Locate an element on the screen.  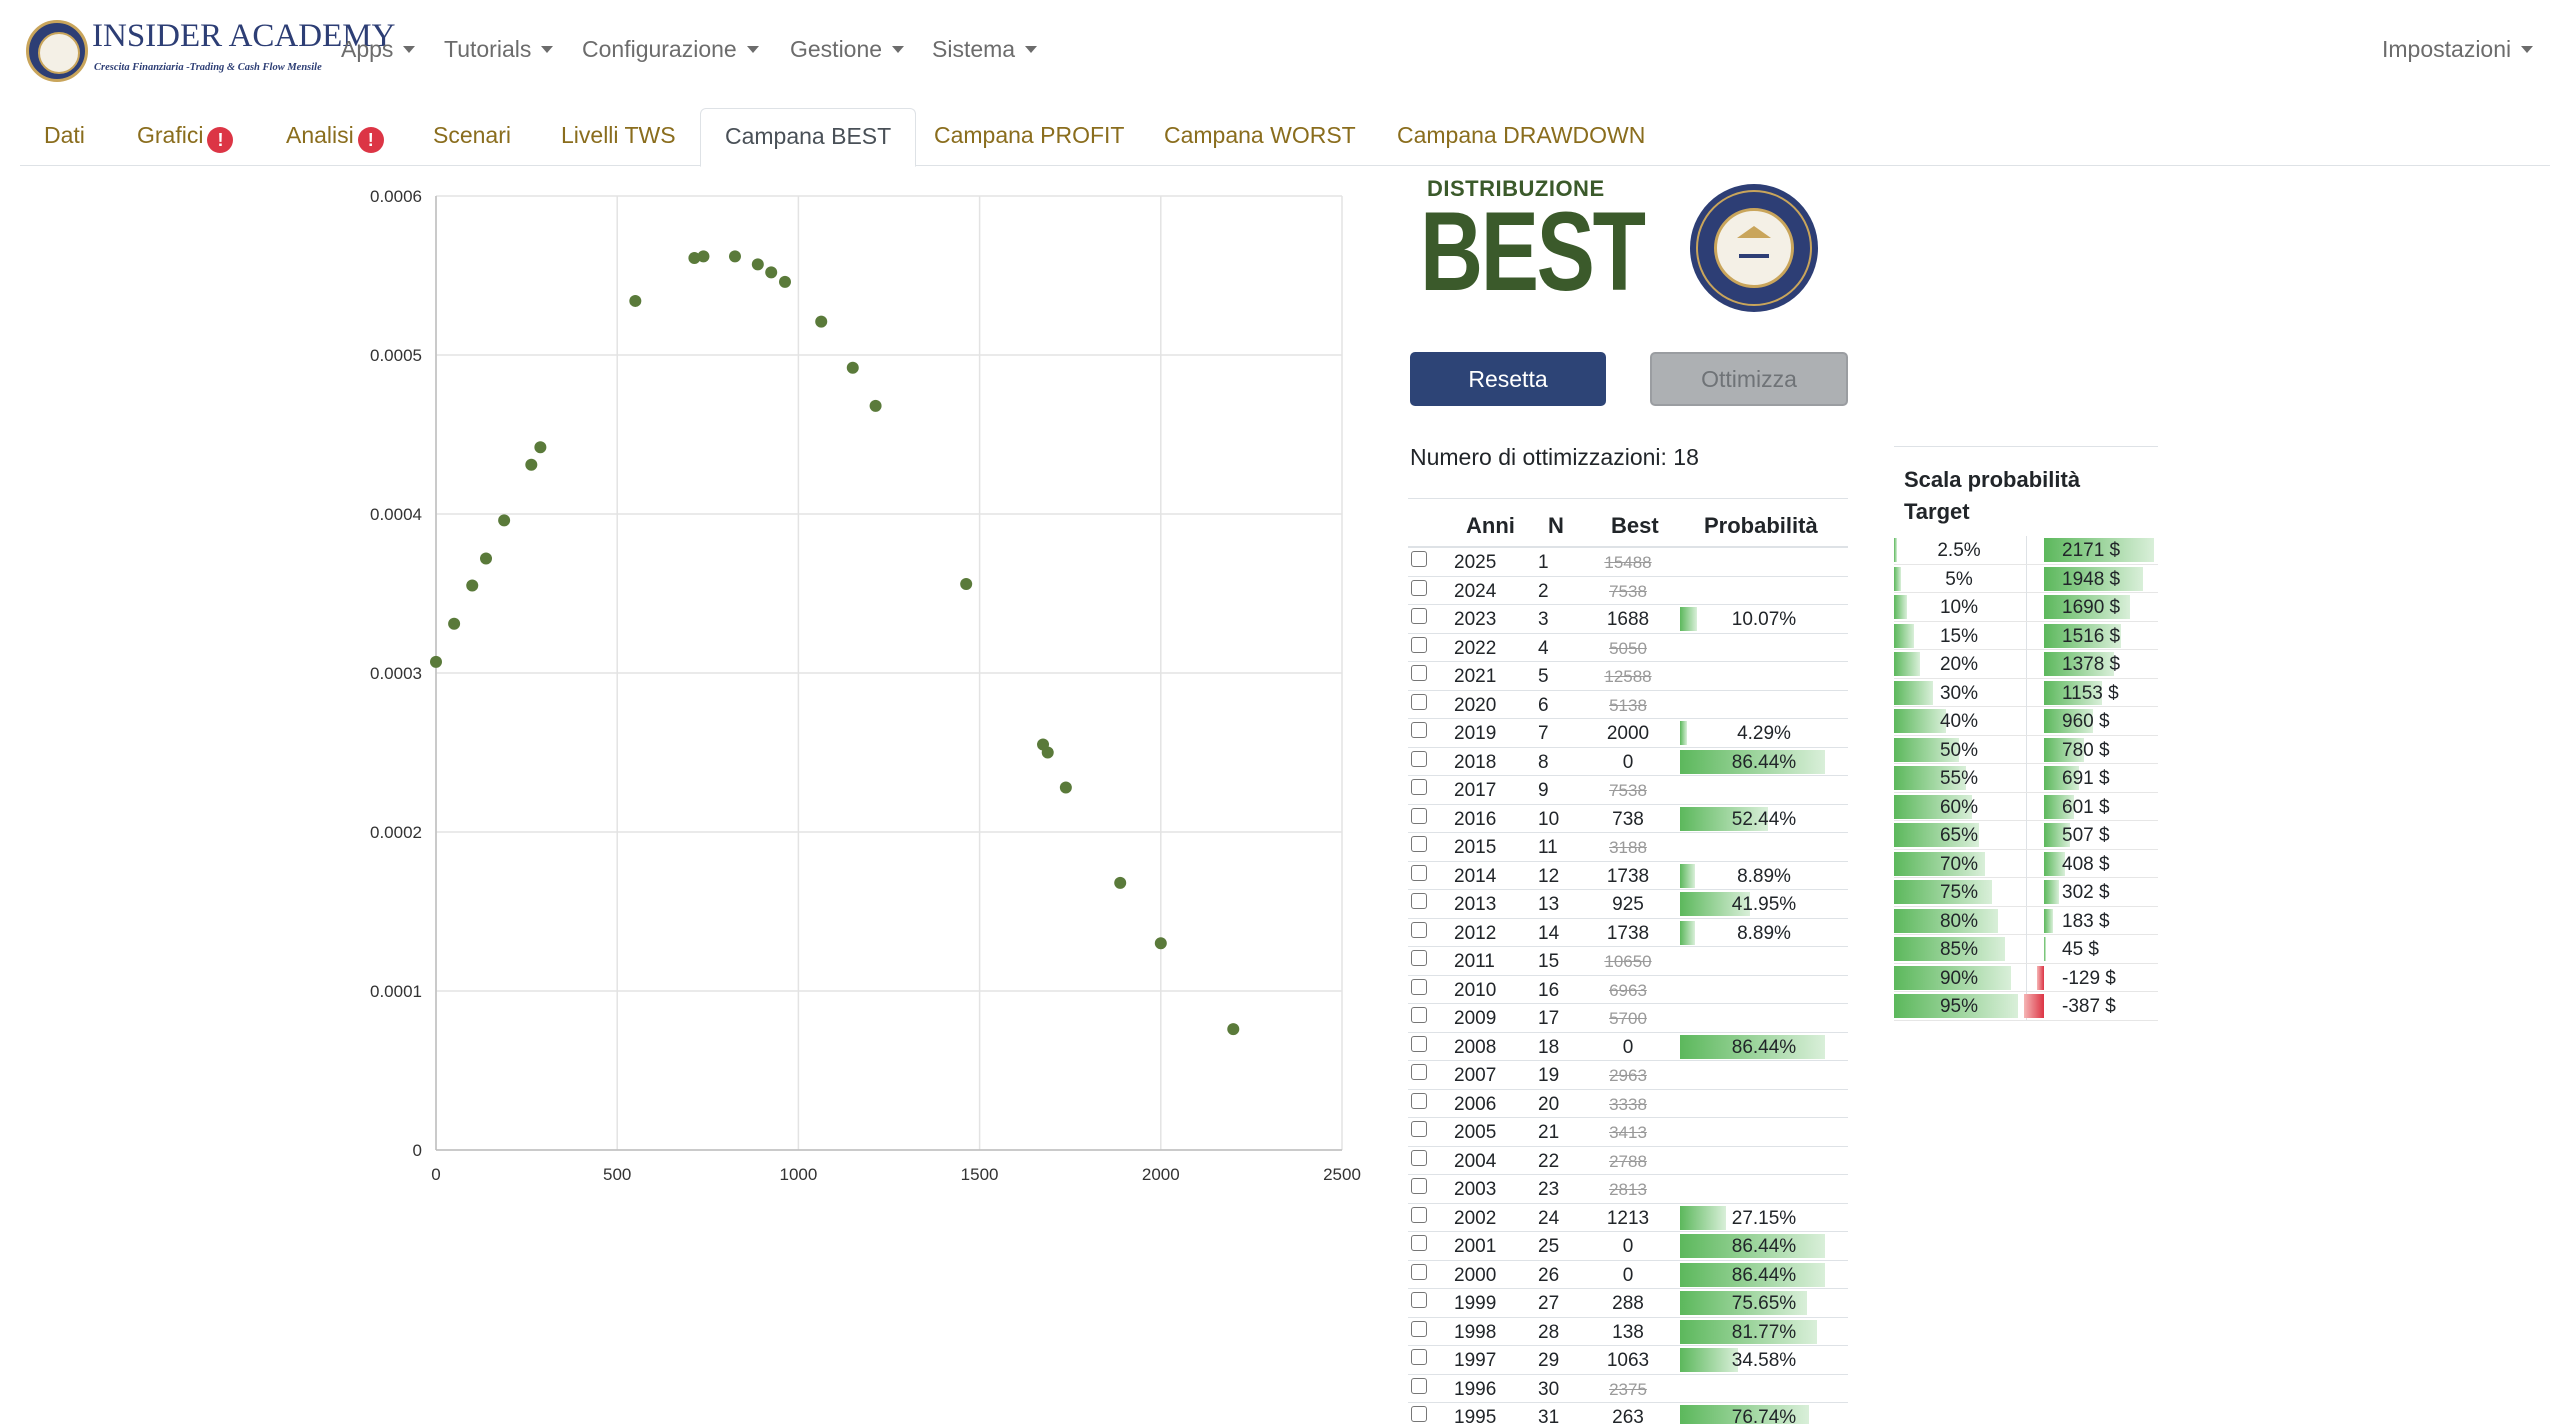
percentile-text: 15% is located at coordinates (1959, 636).